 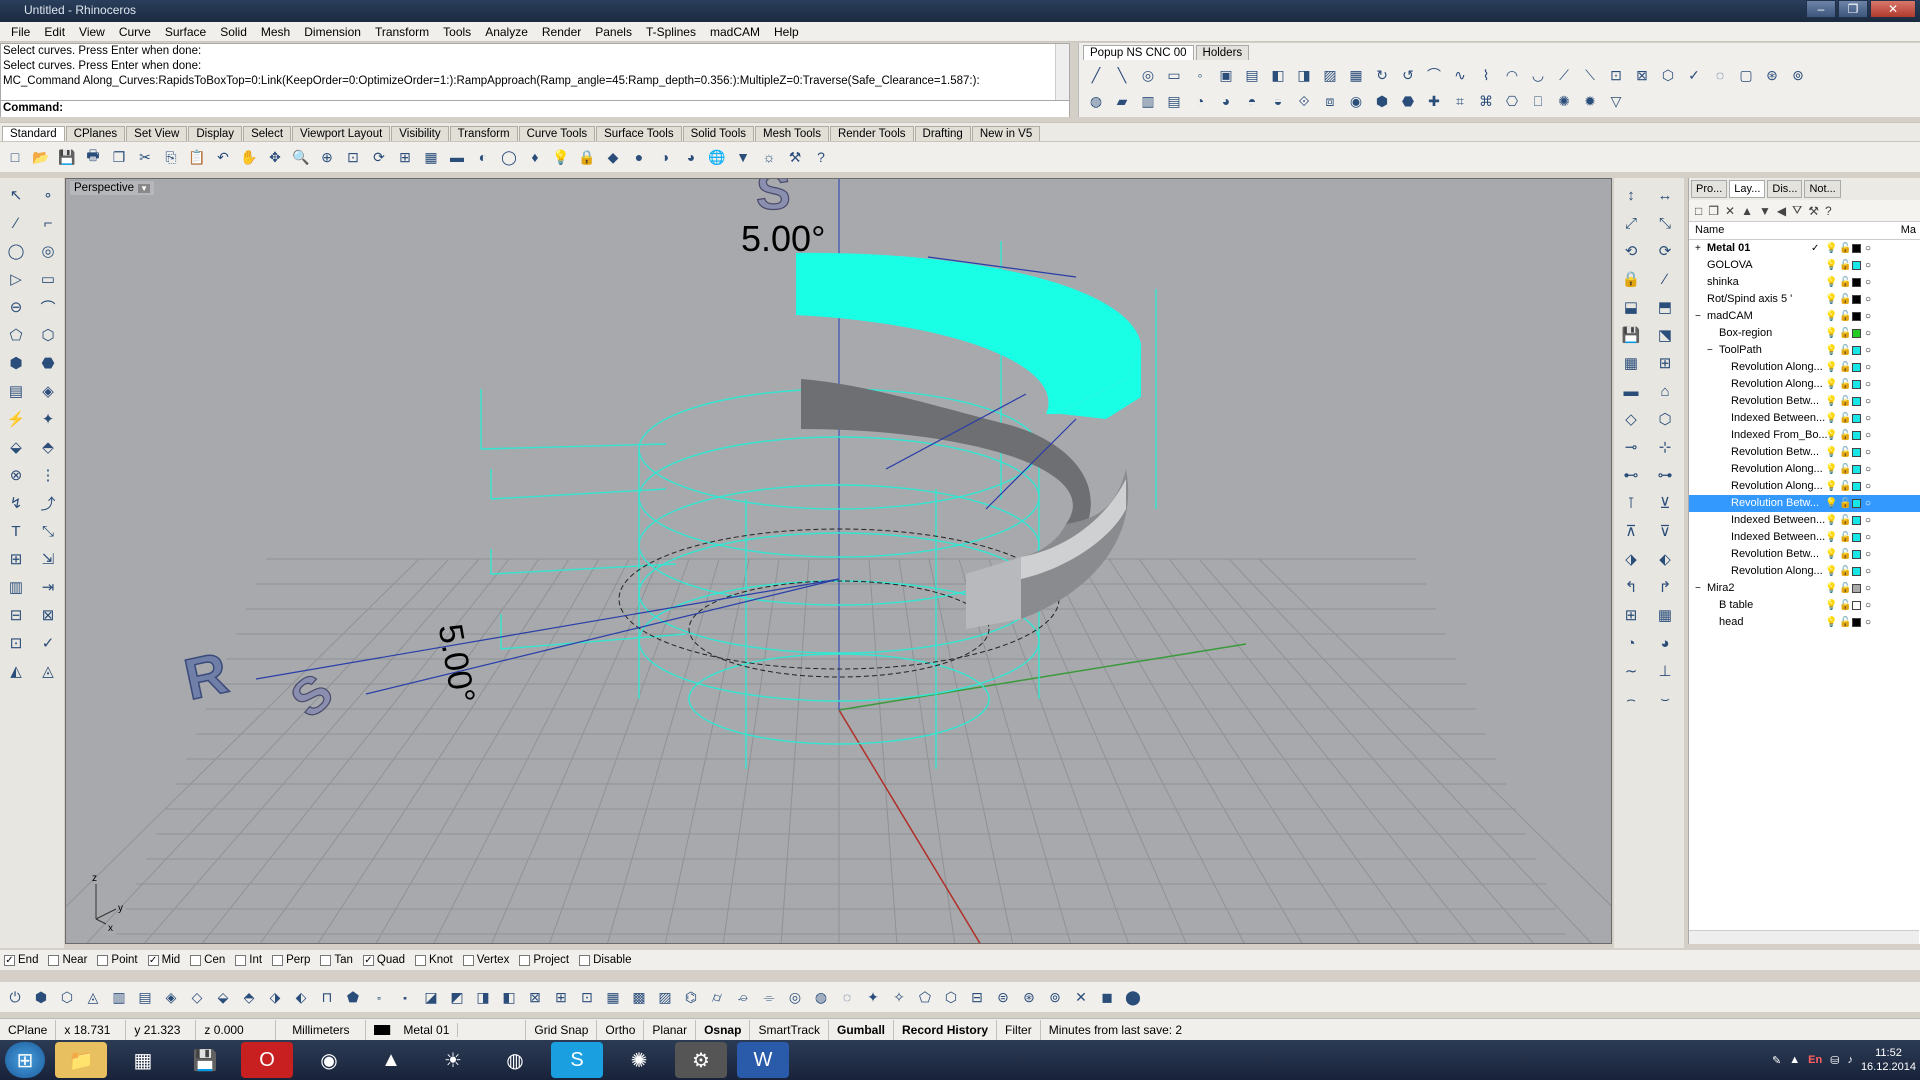 I want to click on right-tool-3-icon: ⤢, so click(x=1631, y=223).